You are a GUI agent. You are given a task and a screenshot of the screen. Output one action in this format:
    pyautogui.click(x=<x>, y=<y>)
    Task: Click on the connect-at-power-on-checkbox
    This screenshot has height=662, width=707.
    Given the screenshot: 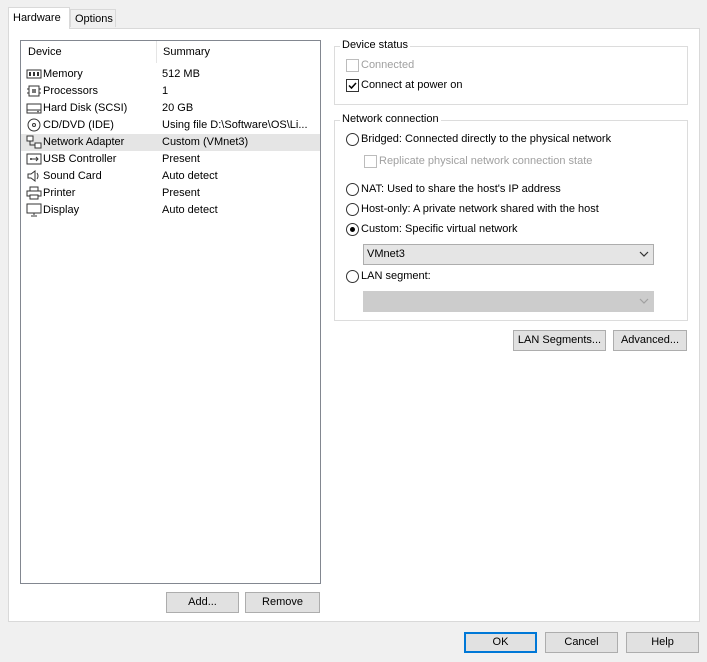 What is the action you would take?
    pyautogui.click(x=352, y=85)
    